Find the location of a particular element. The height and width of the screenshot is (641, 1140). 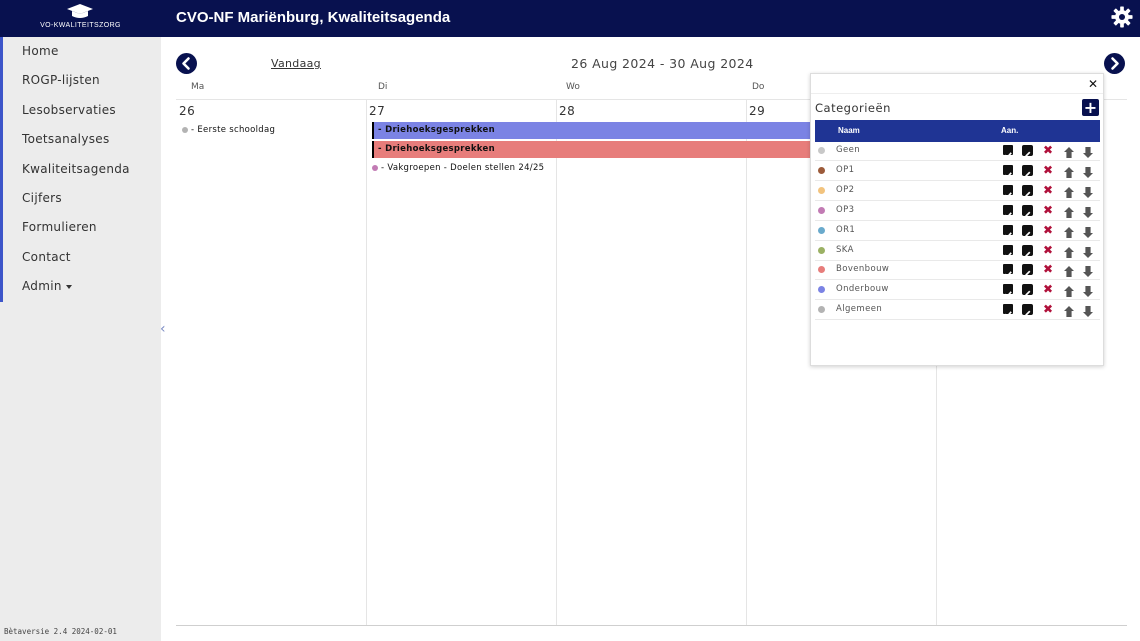

graduation-cap-icon is located at coordinates (80, 11).